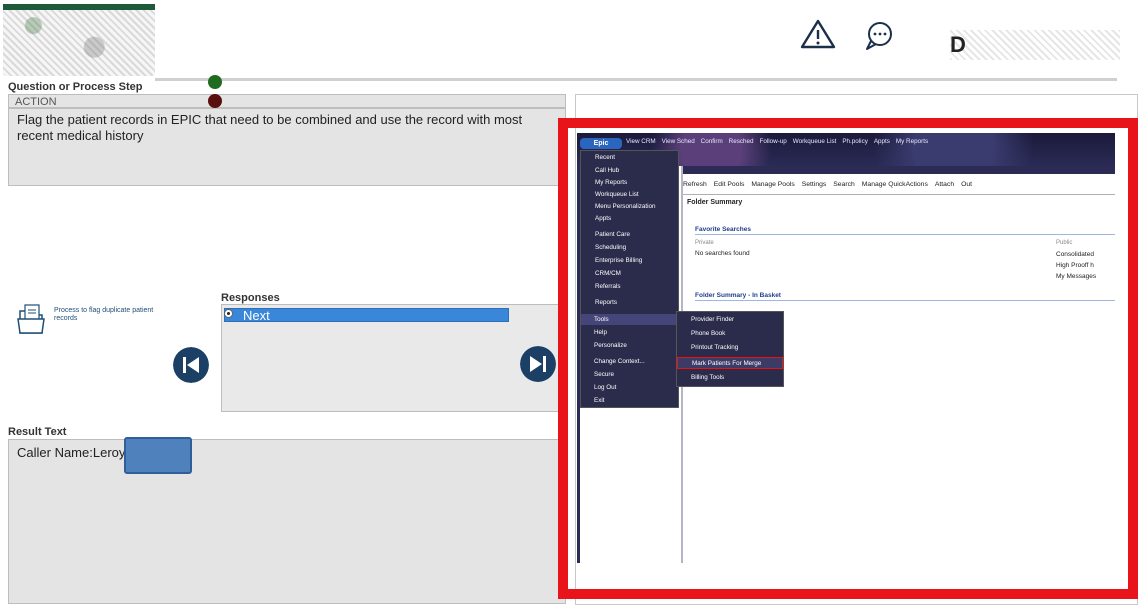 This screenshot has height=607, width=1139. What do you see at coordinates (215, 82) in the screenshot?
I see `status-indicator-green` at bounding box center [215, 82].